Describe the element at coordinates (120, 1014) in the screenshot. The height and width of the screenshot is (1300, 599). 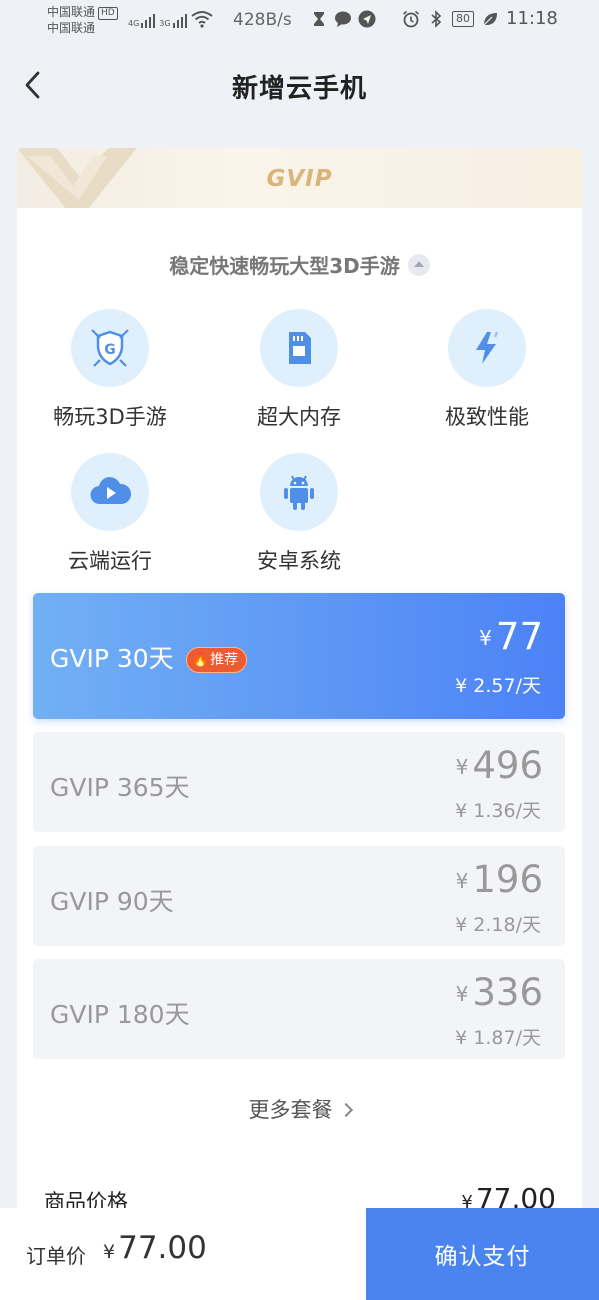
I see `plan-name: GVIP 180天` at that location.